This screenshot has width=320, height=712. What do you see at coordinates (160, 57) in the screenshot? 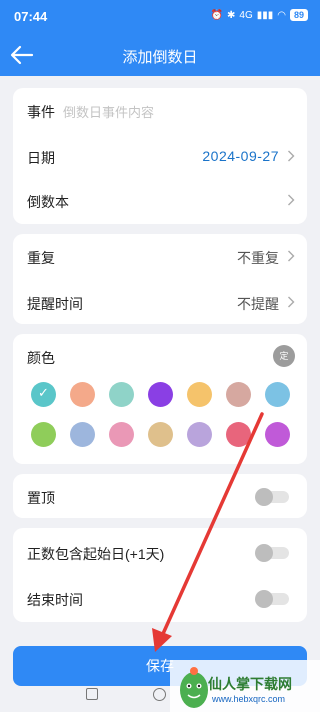
I see `page-title: 添加倒数日` at bounding box center [160, 57].